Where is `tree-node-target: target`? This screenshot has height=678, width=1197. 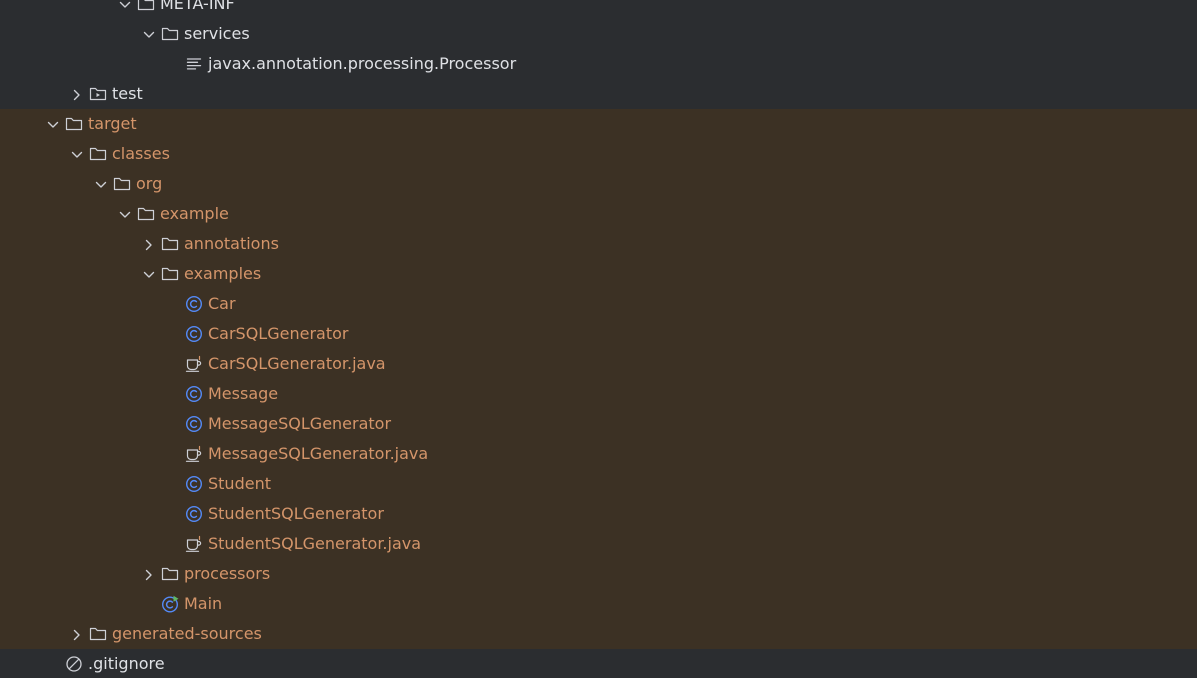
tree-node-target: target is located at coordinates (598, 124).